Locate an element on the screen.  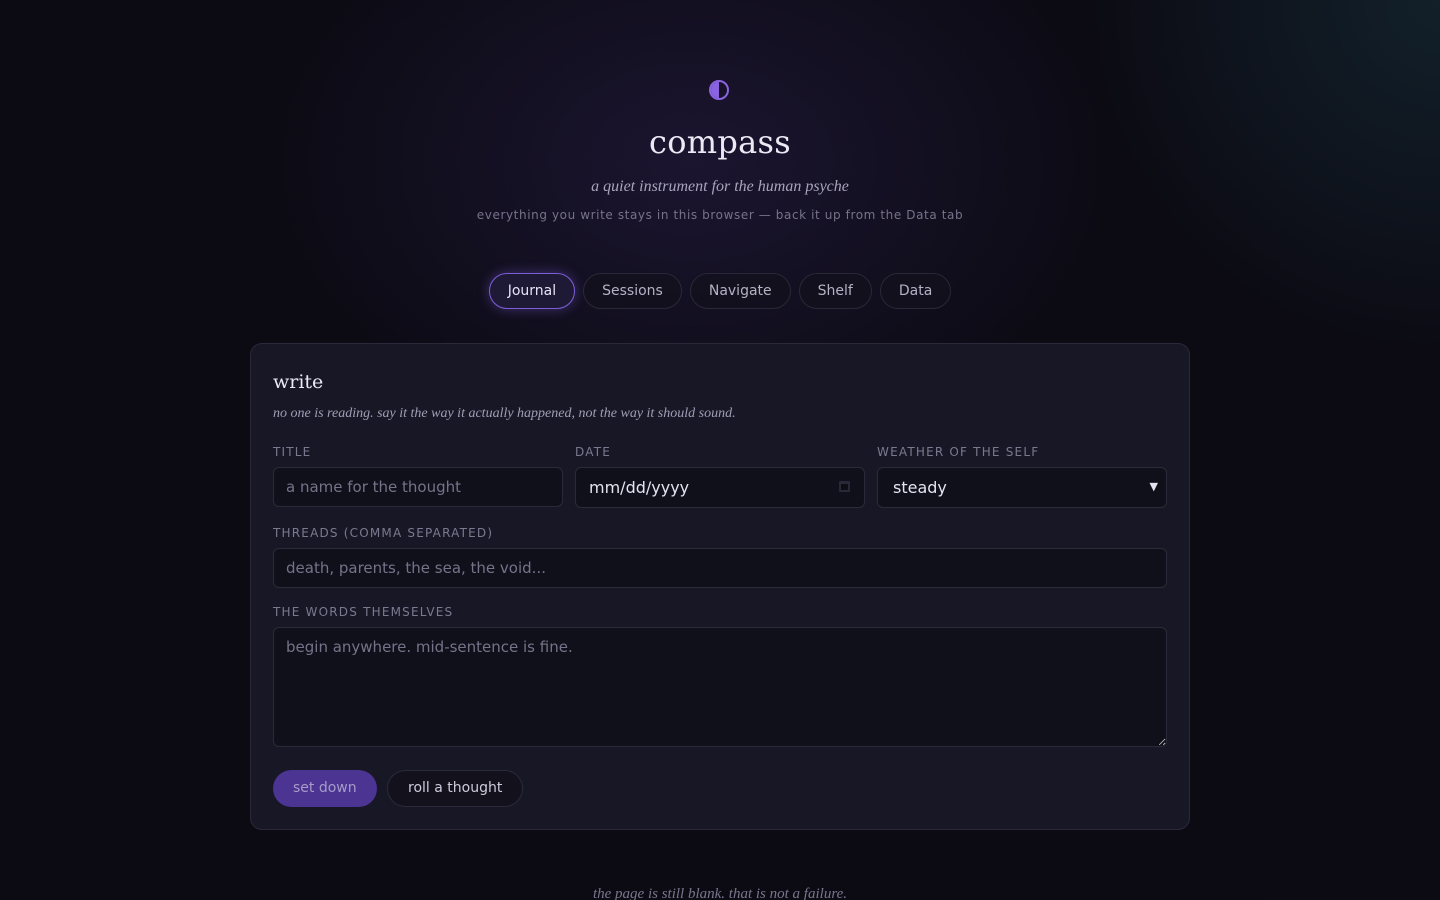
threads-label: THREADS (COMMA SEPARATED) is located at coordinates (383, 533).